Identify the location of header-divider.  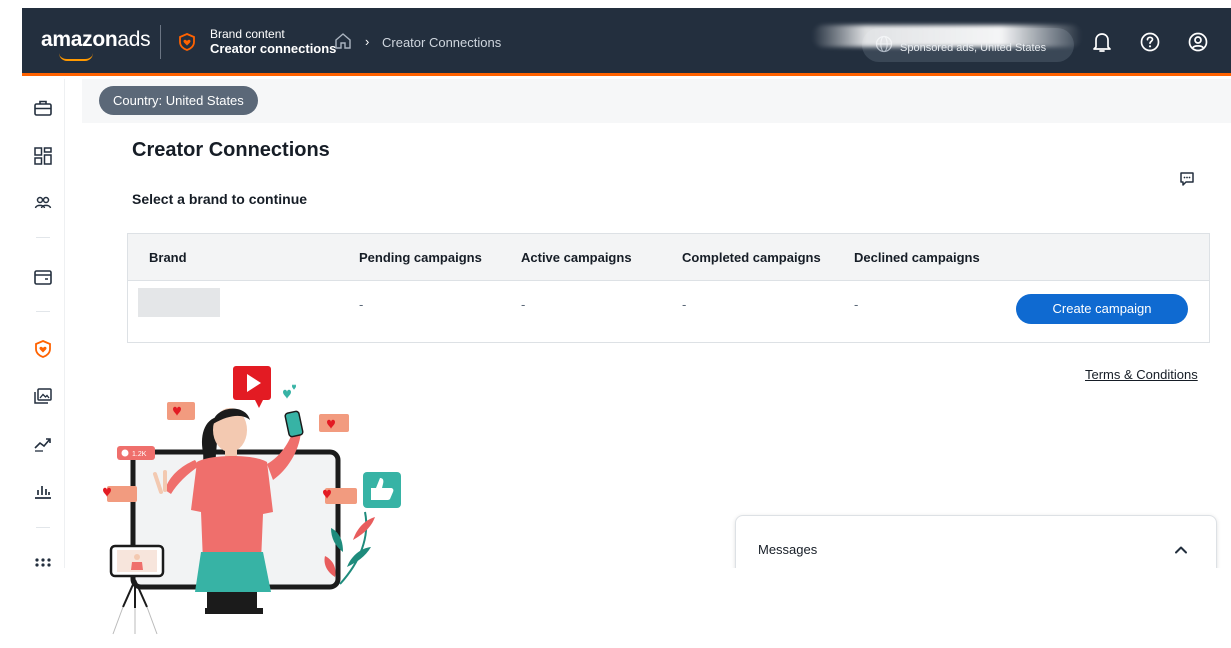
(160, 42).